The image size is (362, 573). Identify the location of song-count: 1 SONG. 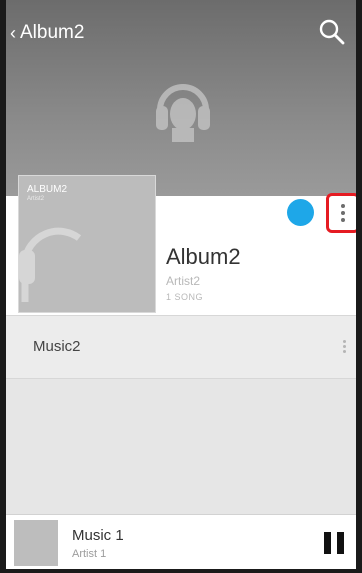
(185, 297).